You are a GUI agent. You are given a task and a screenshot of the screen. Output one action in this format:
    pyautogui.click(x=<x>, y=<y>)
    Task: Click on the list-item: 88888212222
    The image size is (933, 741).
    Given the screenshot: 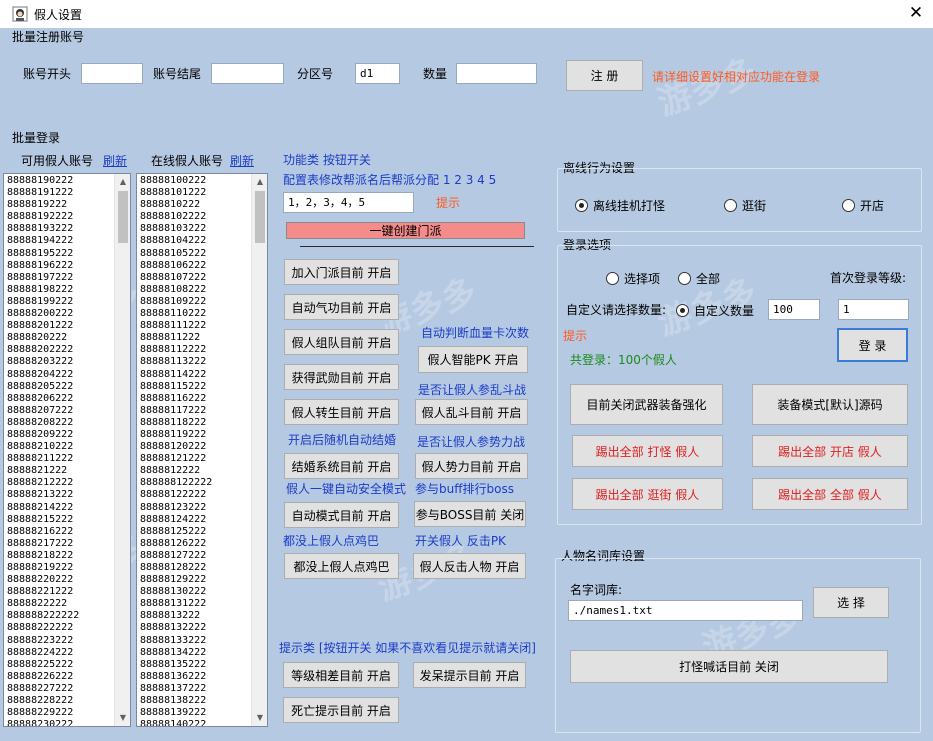 What is the action you would take?
    pyautogui.click(x=43, y=483)
    